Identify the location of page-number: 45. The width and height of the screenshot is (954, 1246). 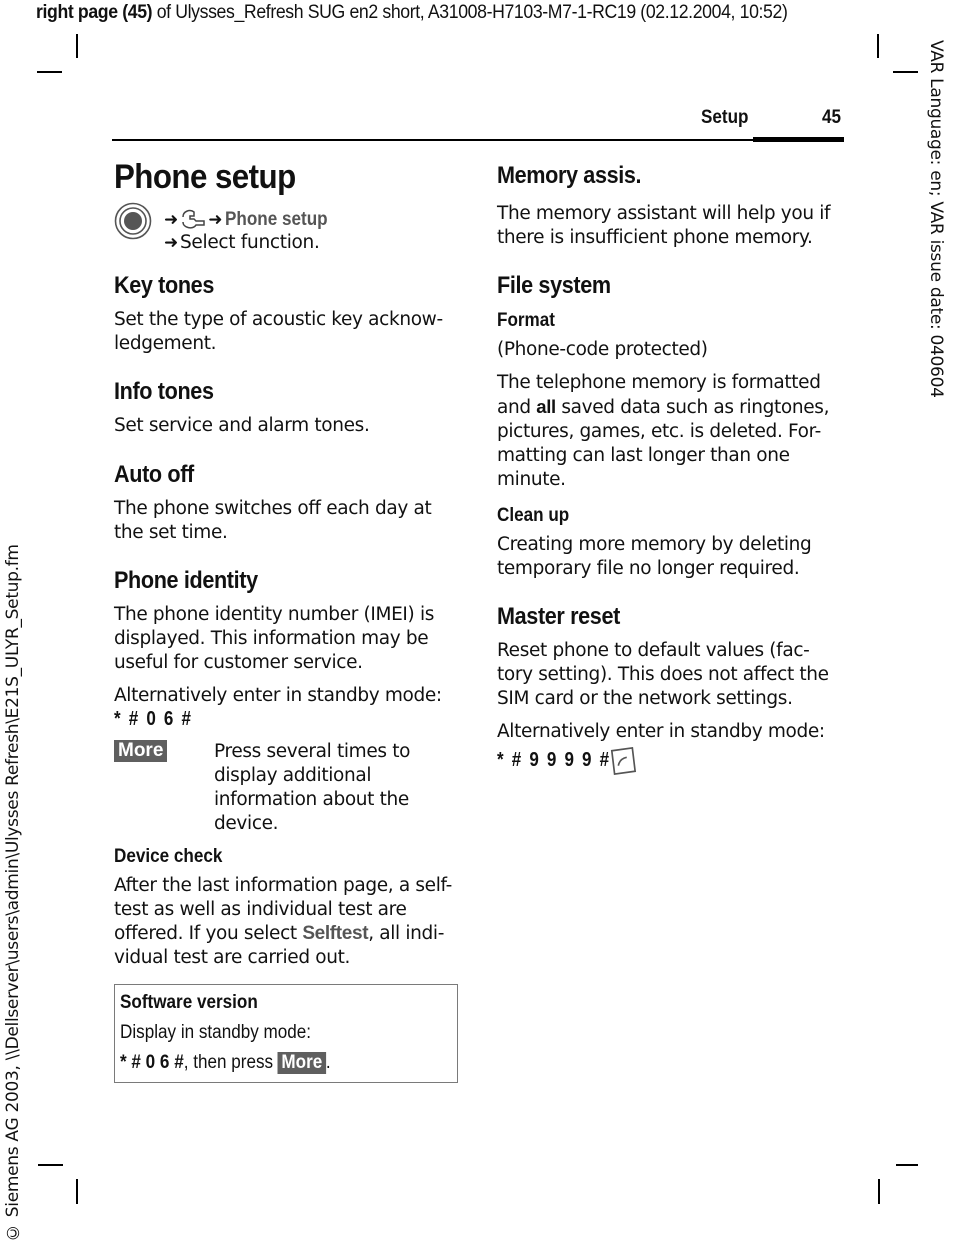
(832, 117).